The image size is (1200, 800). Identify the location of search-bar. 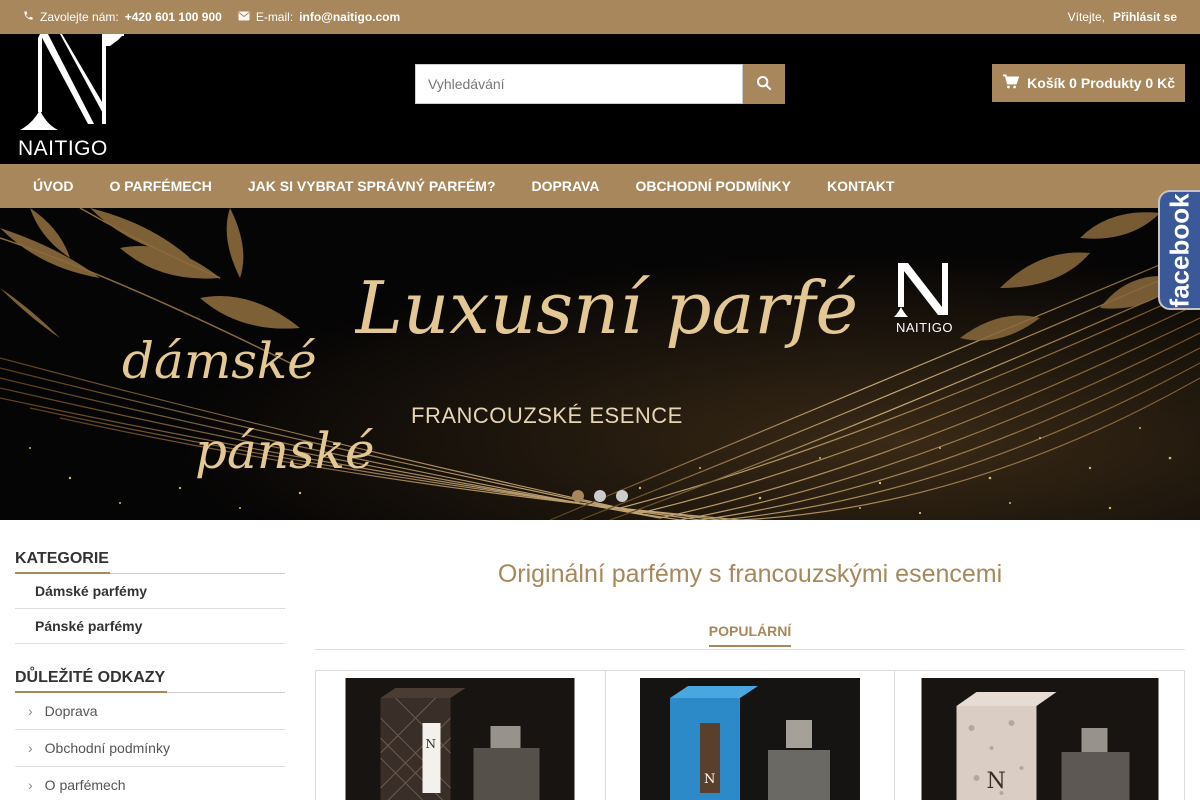
(600, 84).